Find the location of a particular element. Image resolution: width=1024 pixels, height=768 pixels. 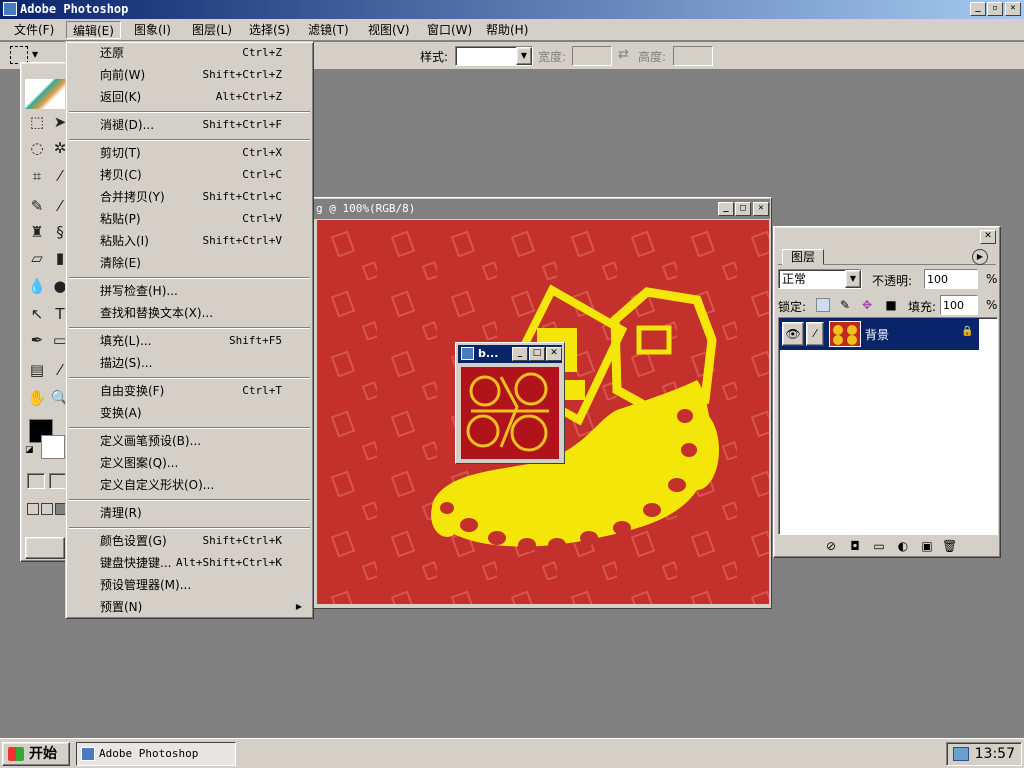

fill-percent: % is located at coordinates (992, 305).